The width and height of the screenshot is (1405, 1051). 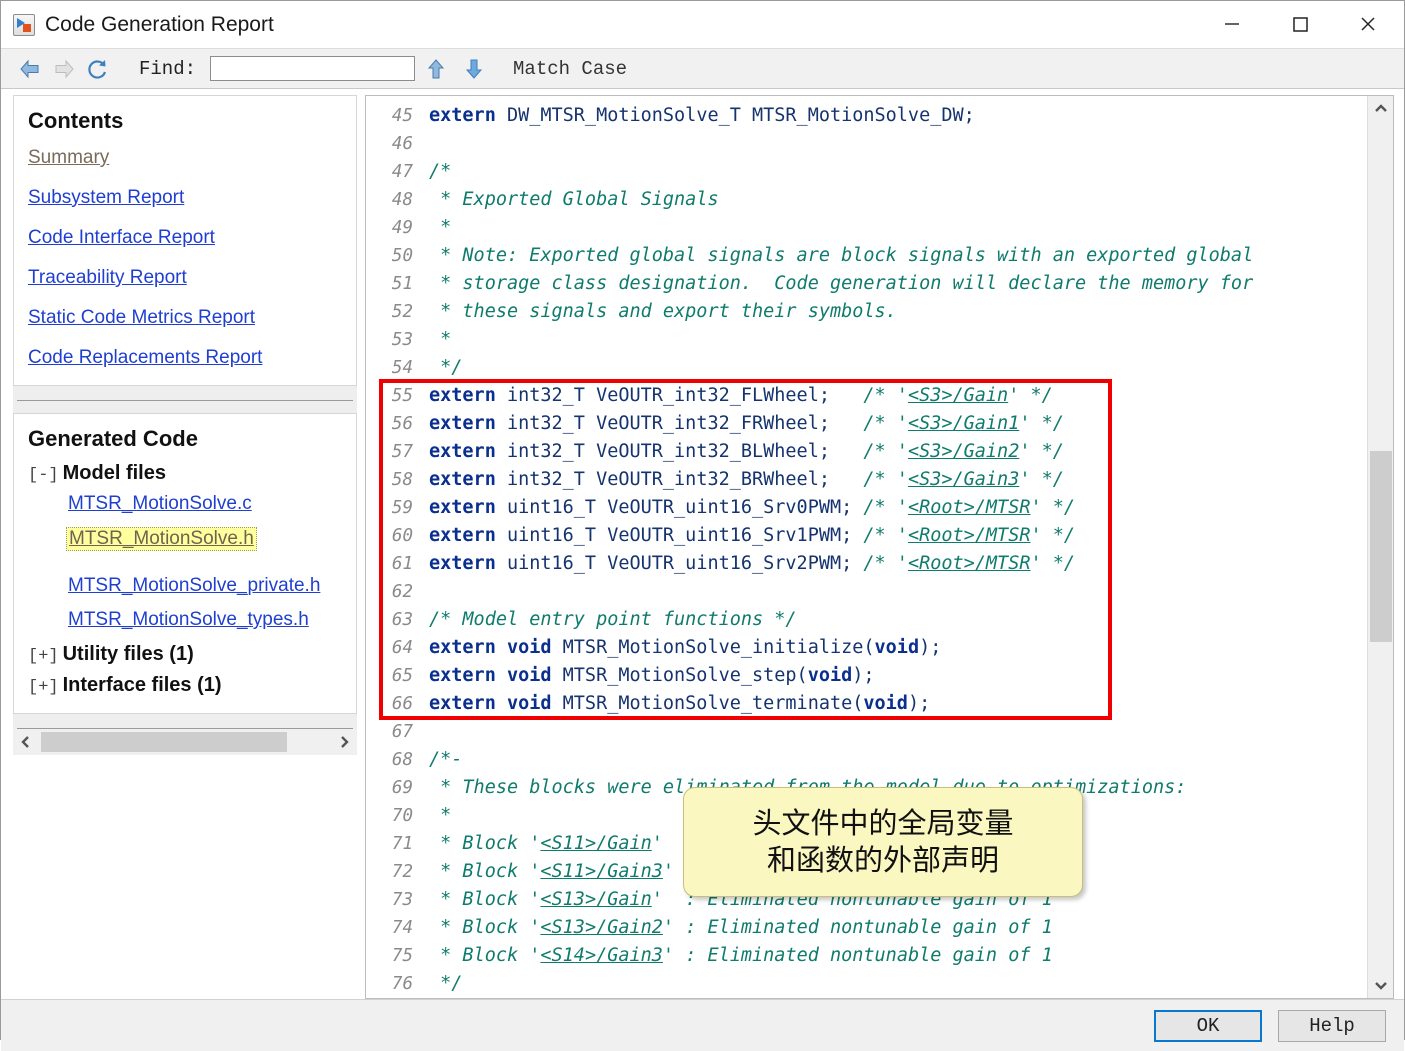 I want to click on line-number: 54, so click(x=402, y=368).